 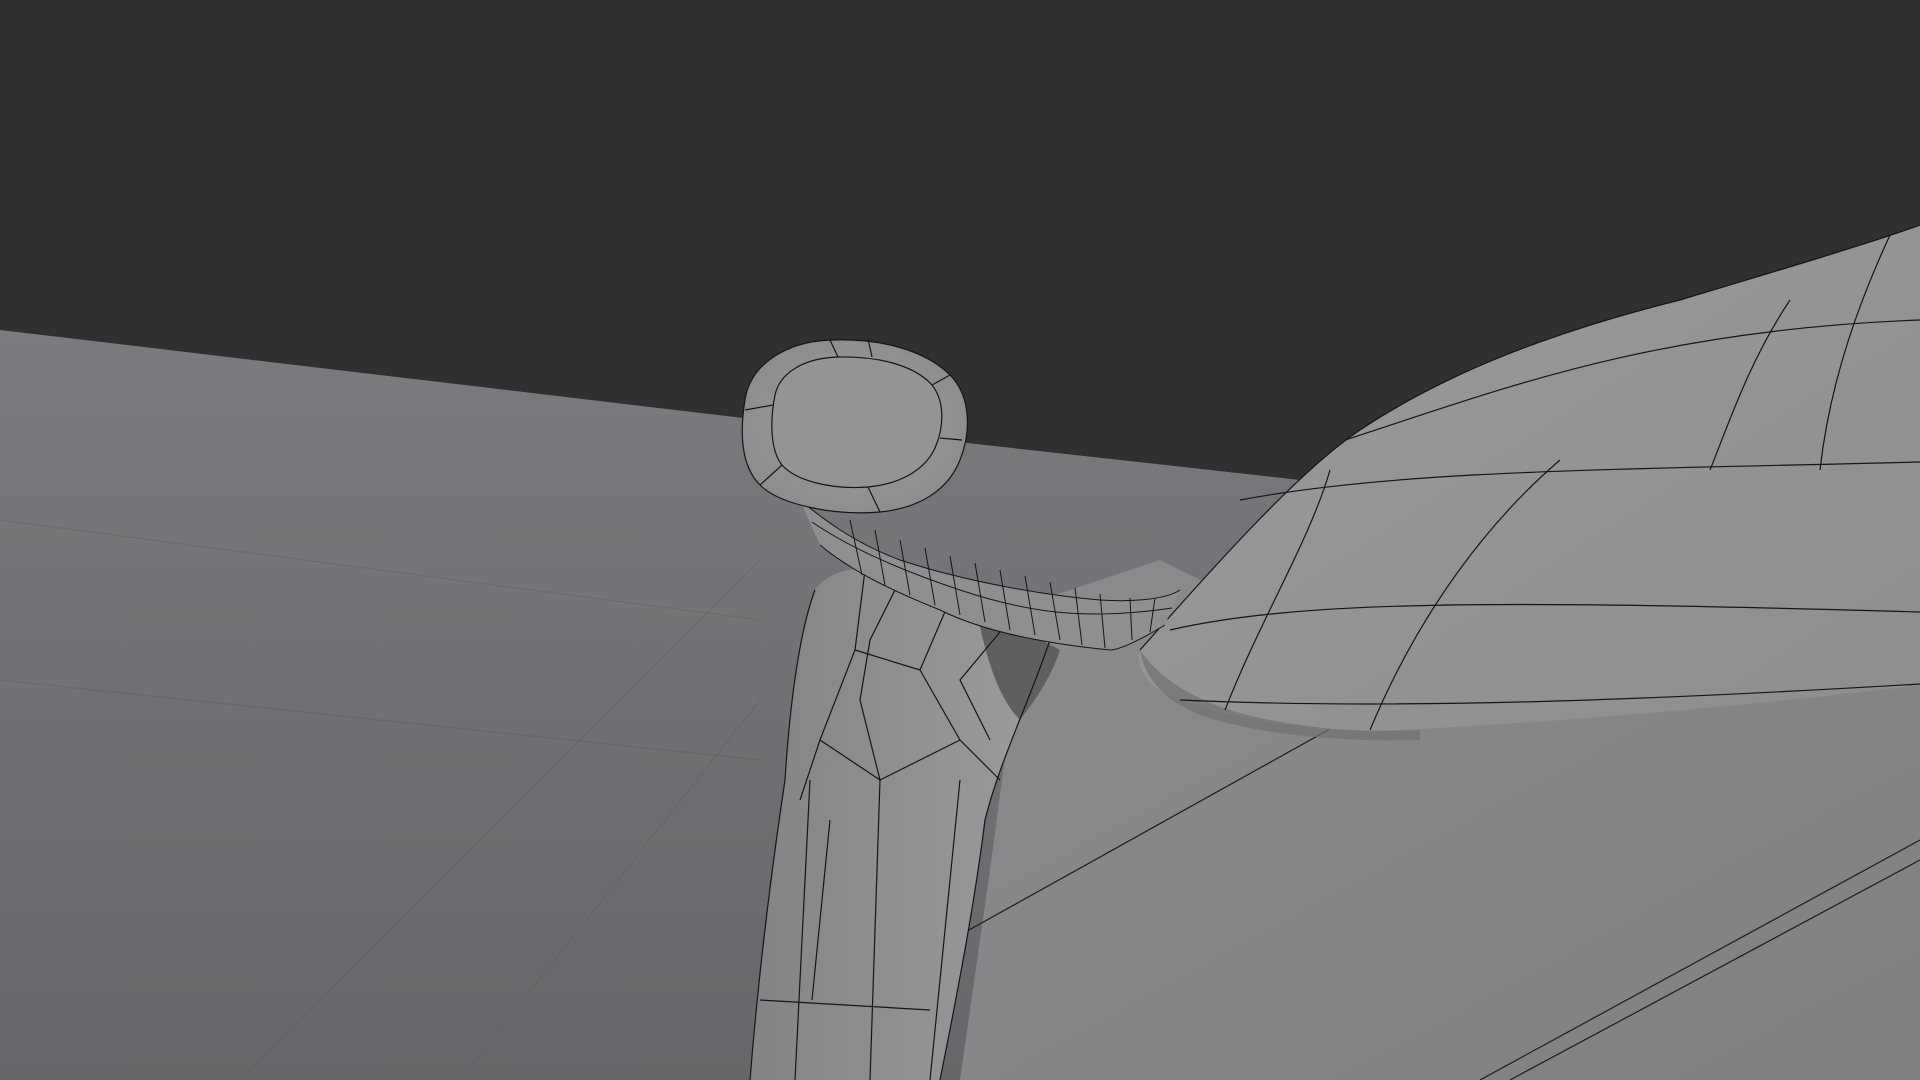 What do you see at coordinates (856, 422) in the screenshot?
I see `mirror-glass` at bounding box center [856, 422].